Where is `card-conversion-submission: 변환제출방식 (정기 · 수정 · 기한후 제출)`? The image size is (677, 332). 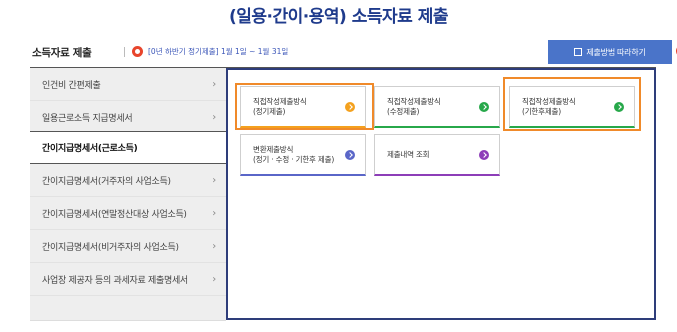 card-conversion-submission: 변환제출방식 (정기 · 수정 · 기한후 제출) is located at coordinates (303, 155).